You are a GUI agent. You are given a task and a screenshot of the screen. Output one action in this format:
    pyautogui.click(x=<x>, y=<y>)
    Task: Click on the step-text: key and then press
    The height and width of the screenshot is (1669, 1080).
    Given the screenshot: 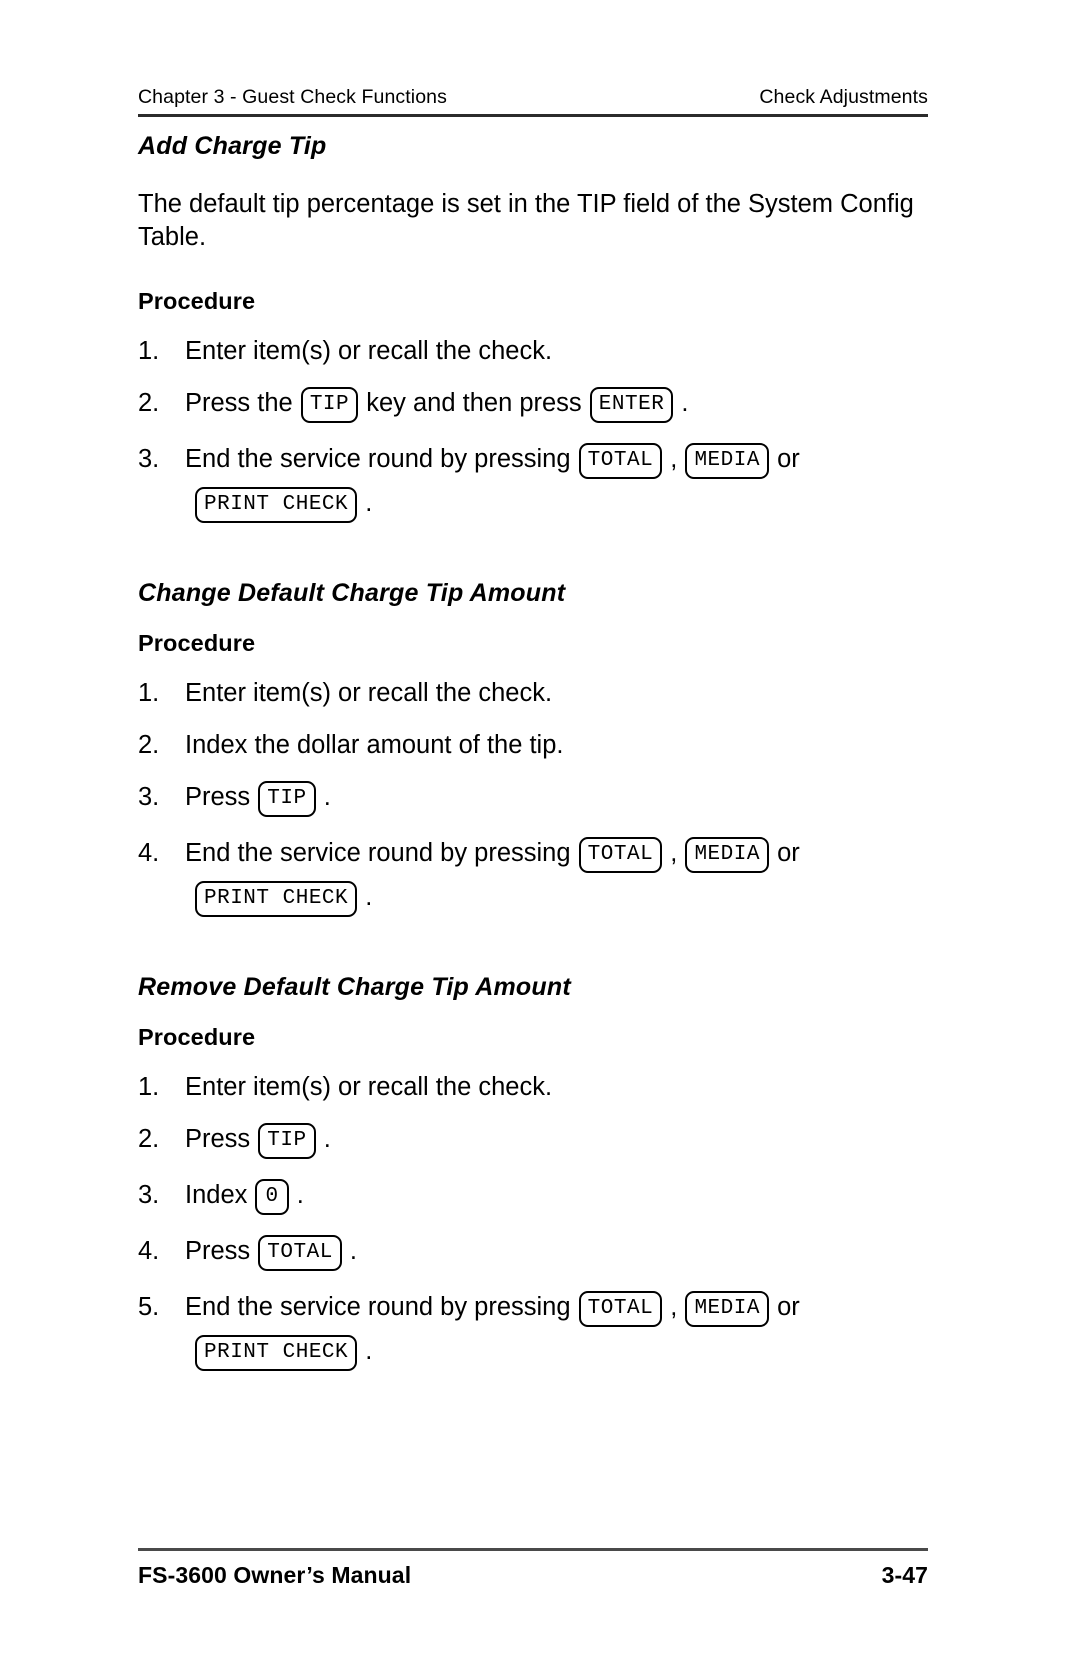 What is the action you would take?
    pyautogui.click(x=474, y=403)
    